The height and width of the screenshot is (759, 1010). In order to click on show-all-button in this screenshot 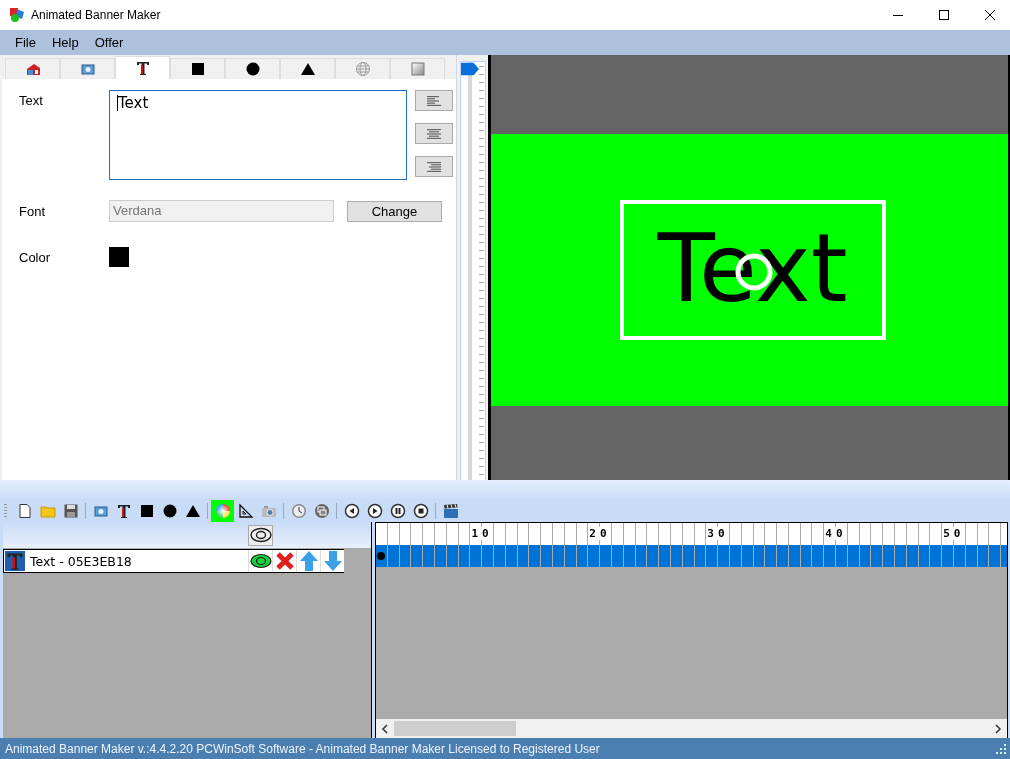, I will do `click(260, 535)`.